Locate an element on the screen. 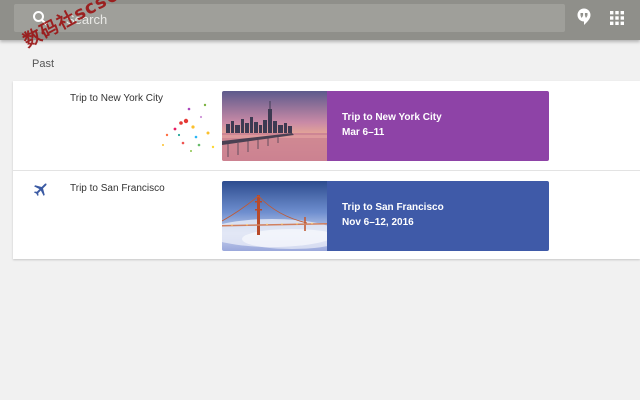 The width and height of the screenshot is (640, 400). trip-tile-new-york: Trip to New York City Mar 6–11 is located at coordinates (385, 126).